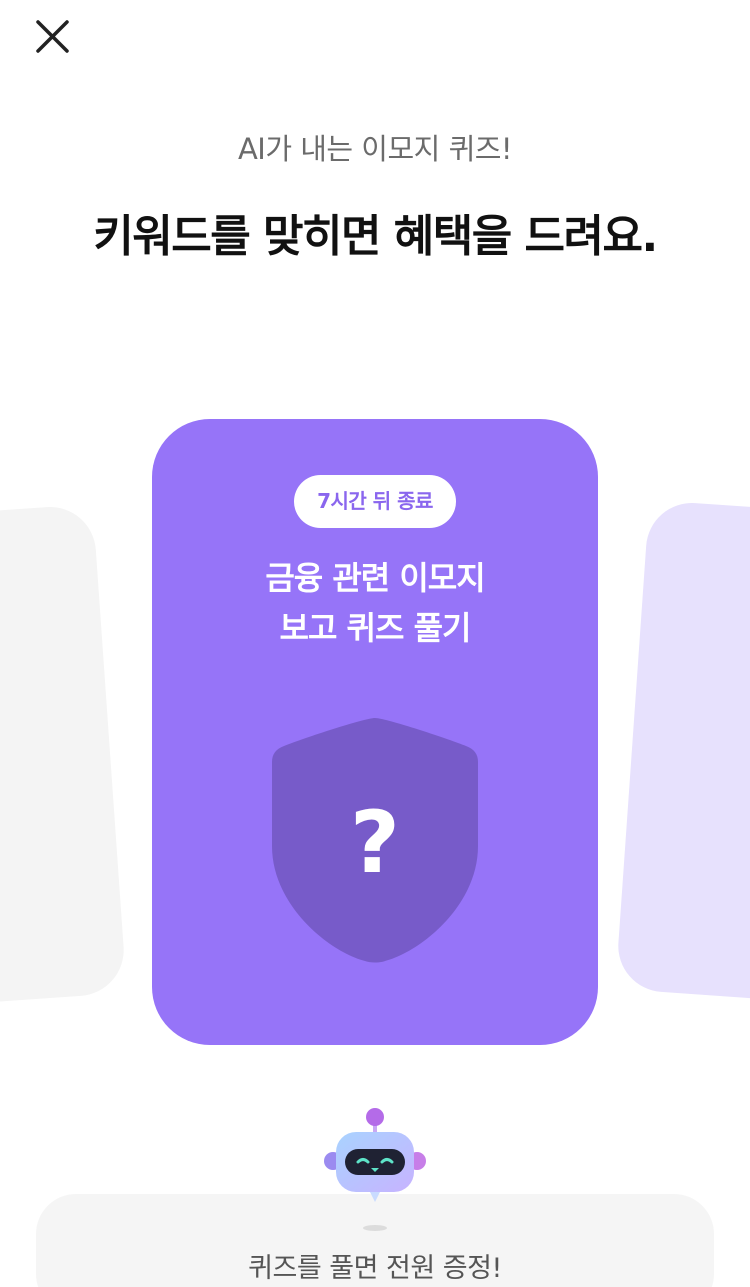 Image resolution: width=750 pixels, height=1287 pixels. Describe the element at coordinates (375, 1169) in the screenshot. I see `robot-mascot-icon` at that location.